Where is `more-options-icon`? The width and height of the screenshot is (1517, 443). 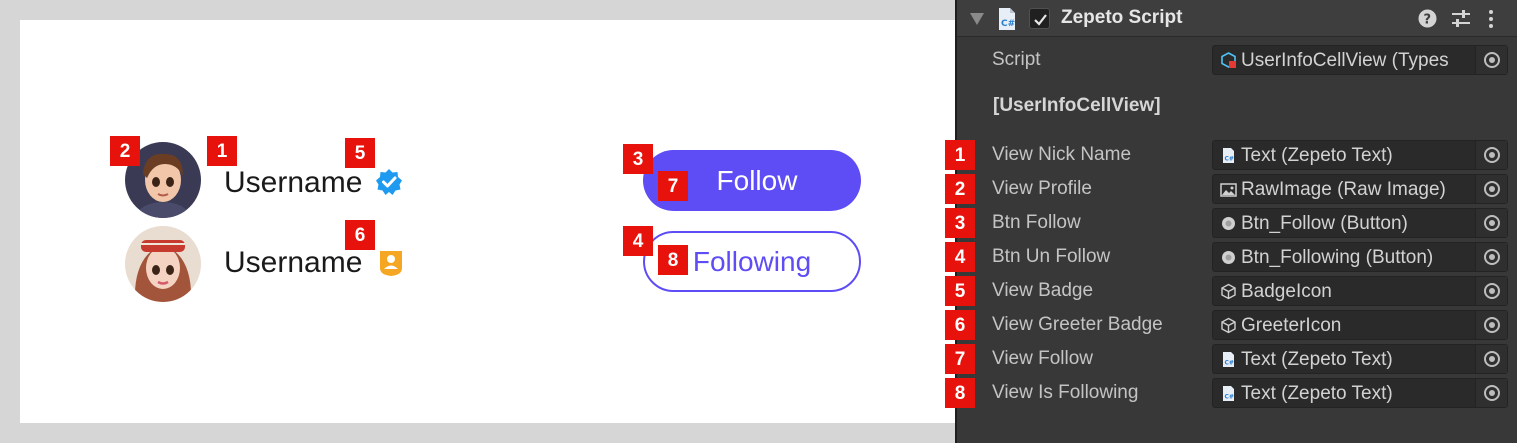
more-options-icon is located at coordinates (1491, 19).